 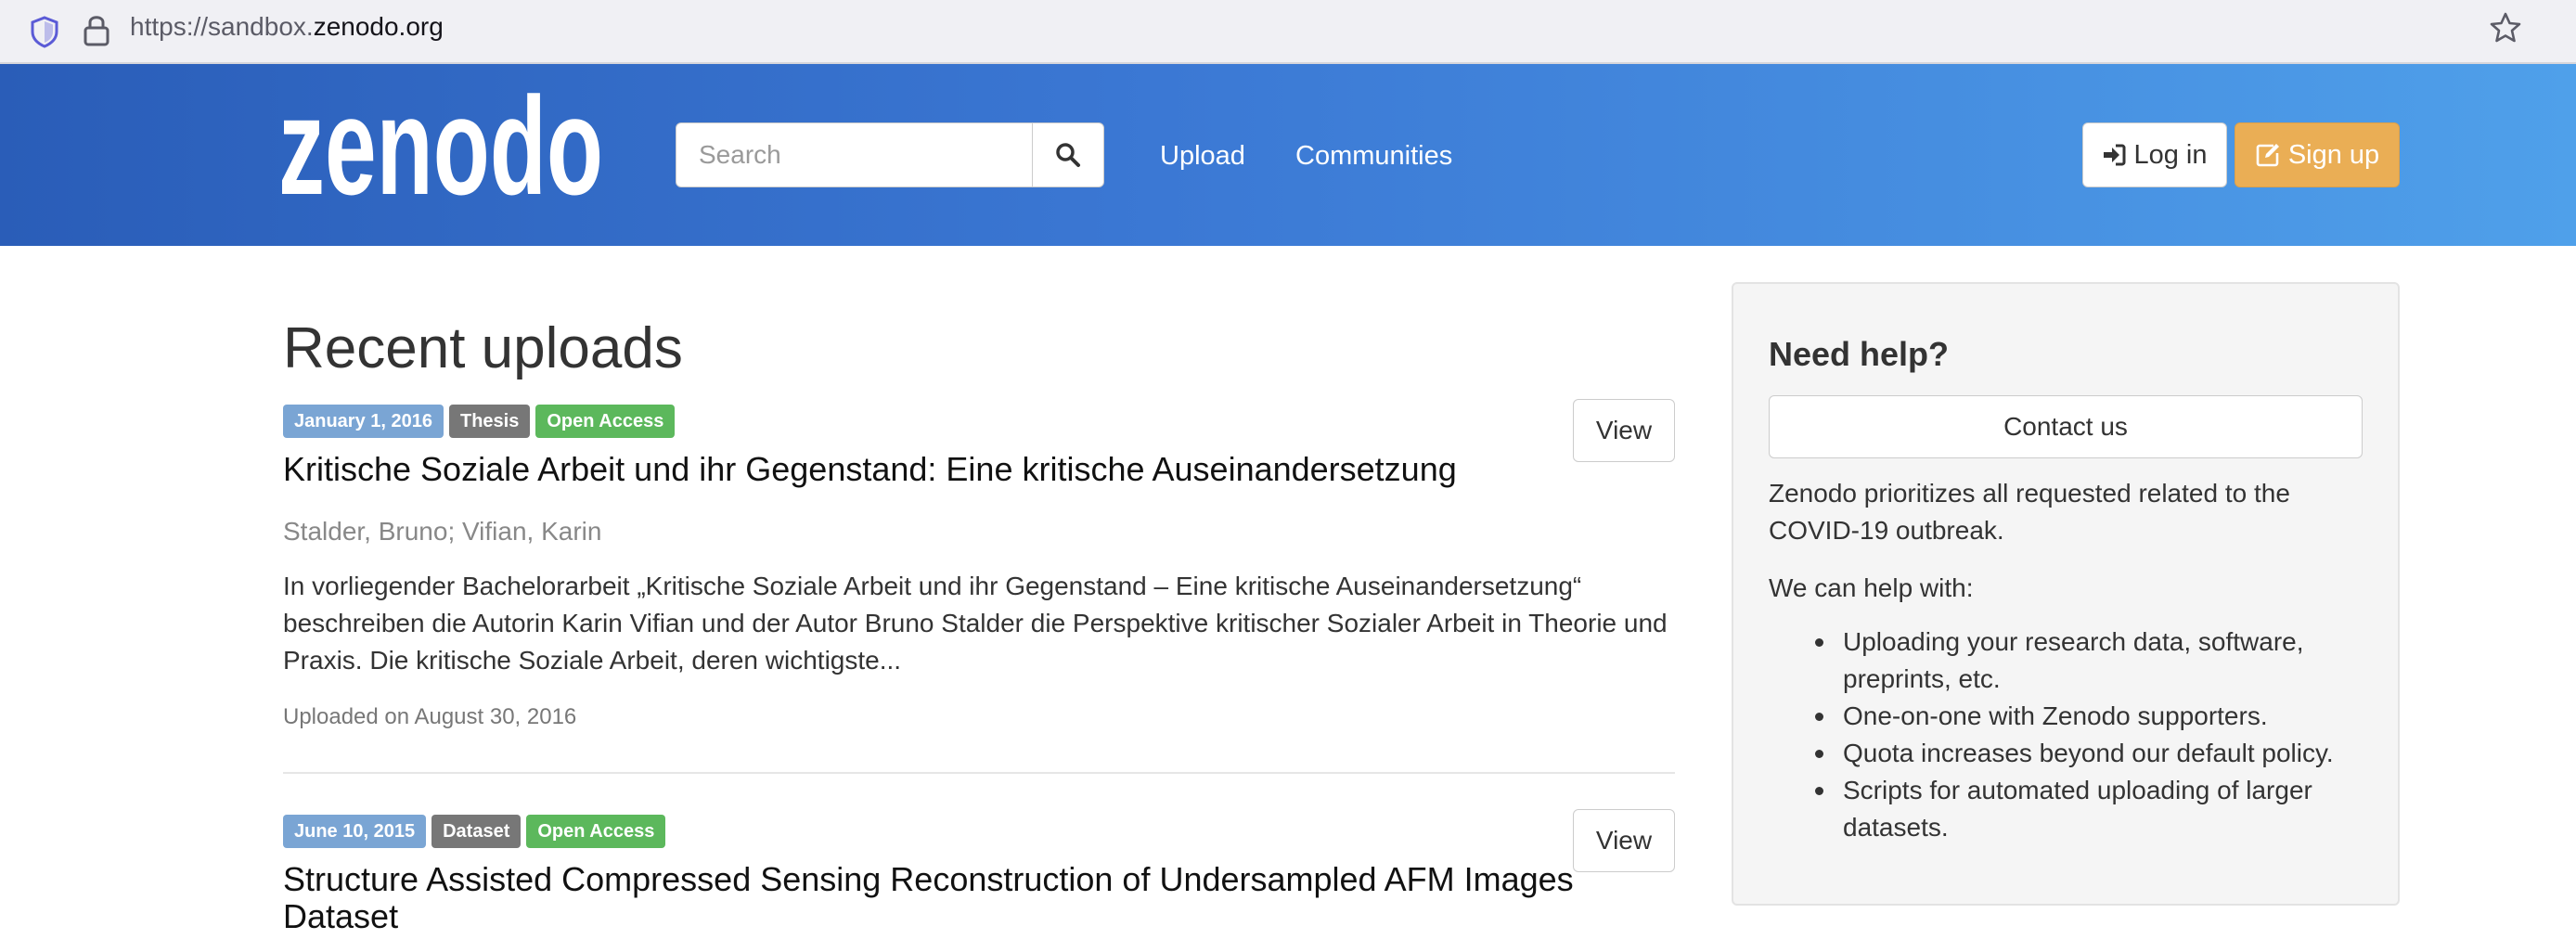 What do you see at coordinates (96, 29) in the screenshot?
I see `lock-icon` at bounding box center [96, 29].